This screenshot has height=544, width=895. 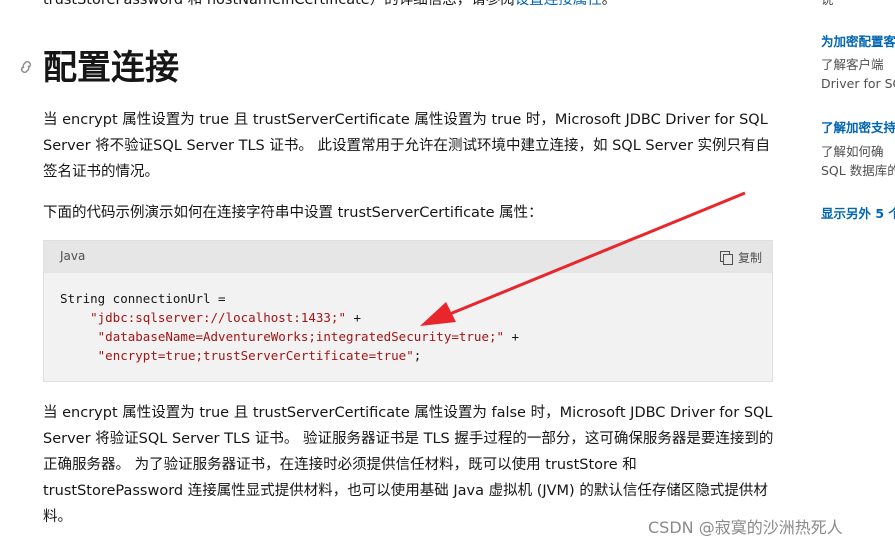 I want to click on copy-button: 复制, so click(x=740, y=257).